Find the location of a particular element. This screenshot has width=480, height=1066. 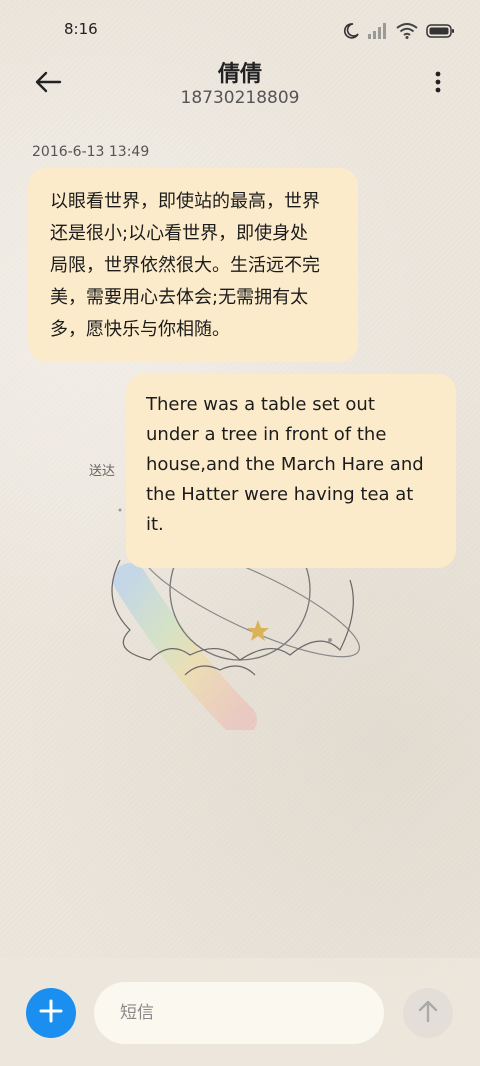

contact-number: 18730218809 is located at coordinates (240, 98).